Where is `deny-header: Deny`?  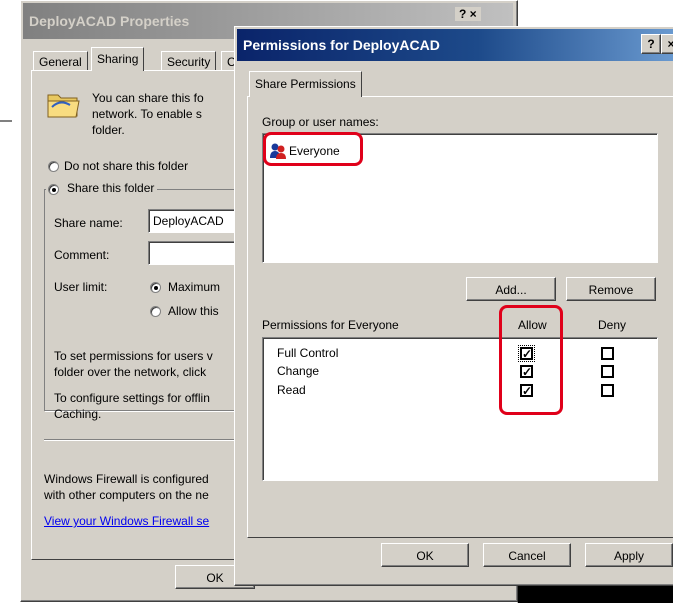 deny-header: Deny is located at coordinates (612, 325).